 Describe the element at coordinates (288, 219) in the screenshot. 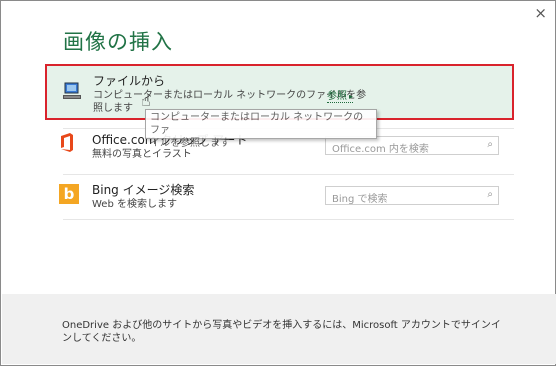

I see `divider` at that location.